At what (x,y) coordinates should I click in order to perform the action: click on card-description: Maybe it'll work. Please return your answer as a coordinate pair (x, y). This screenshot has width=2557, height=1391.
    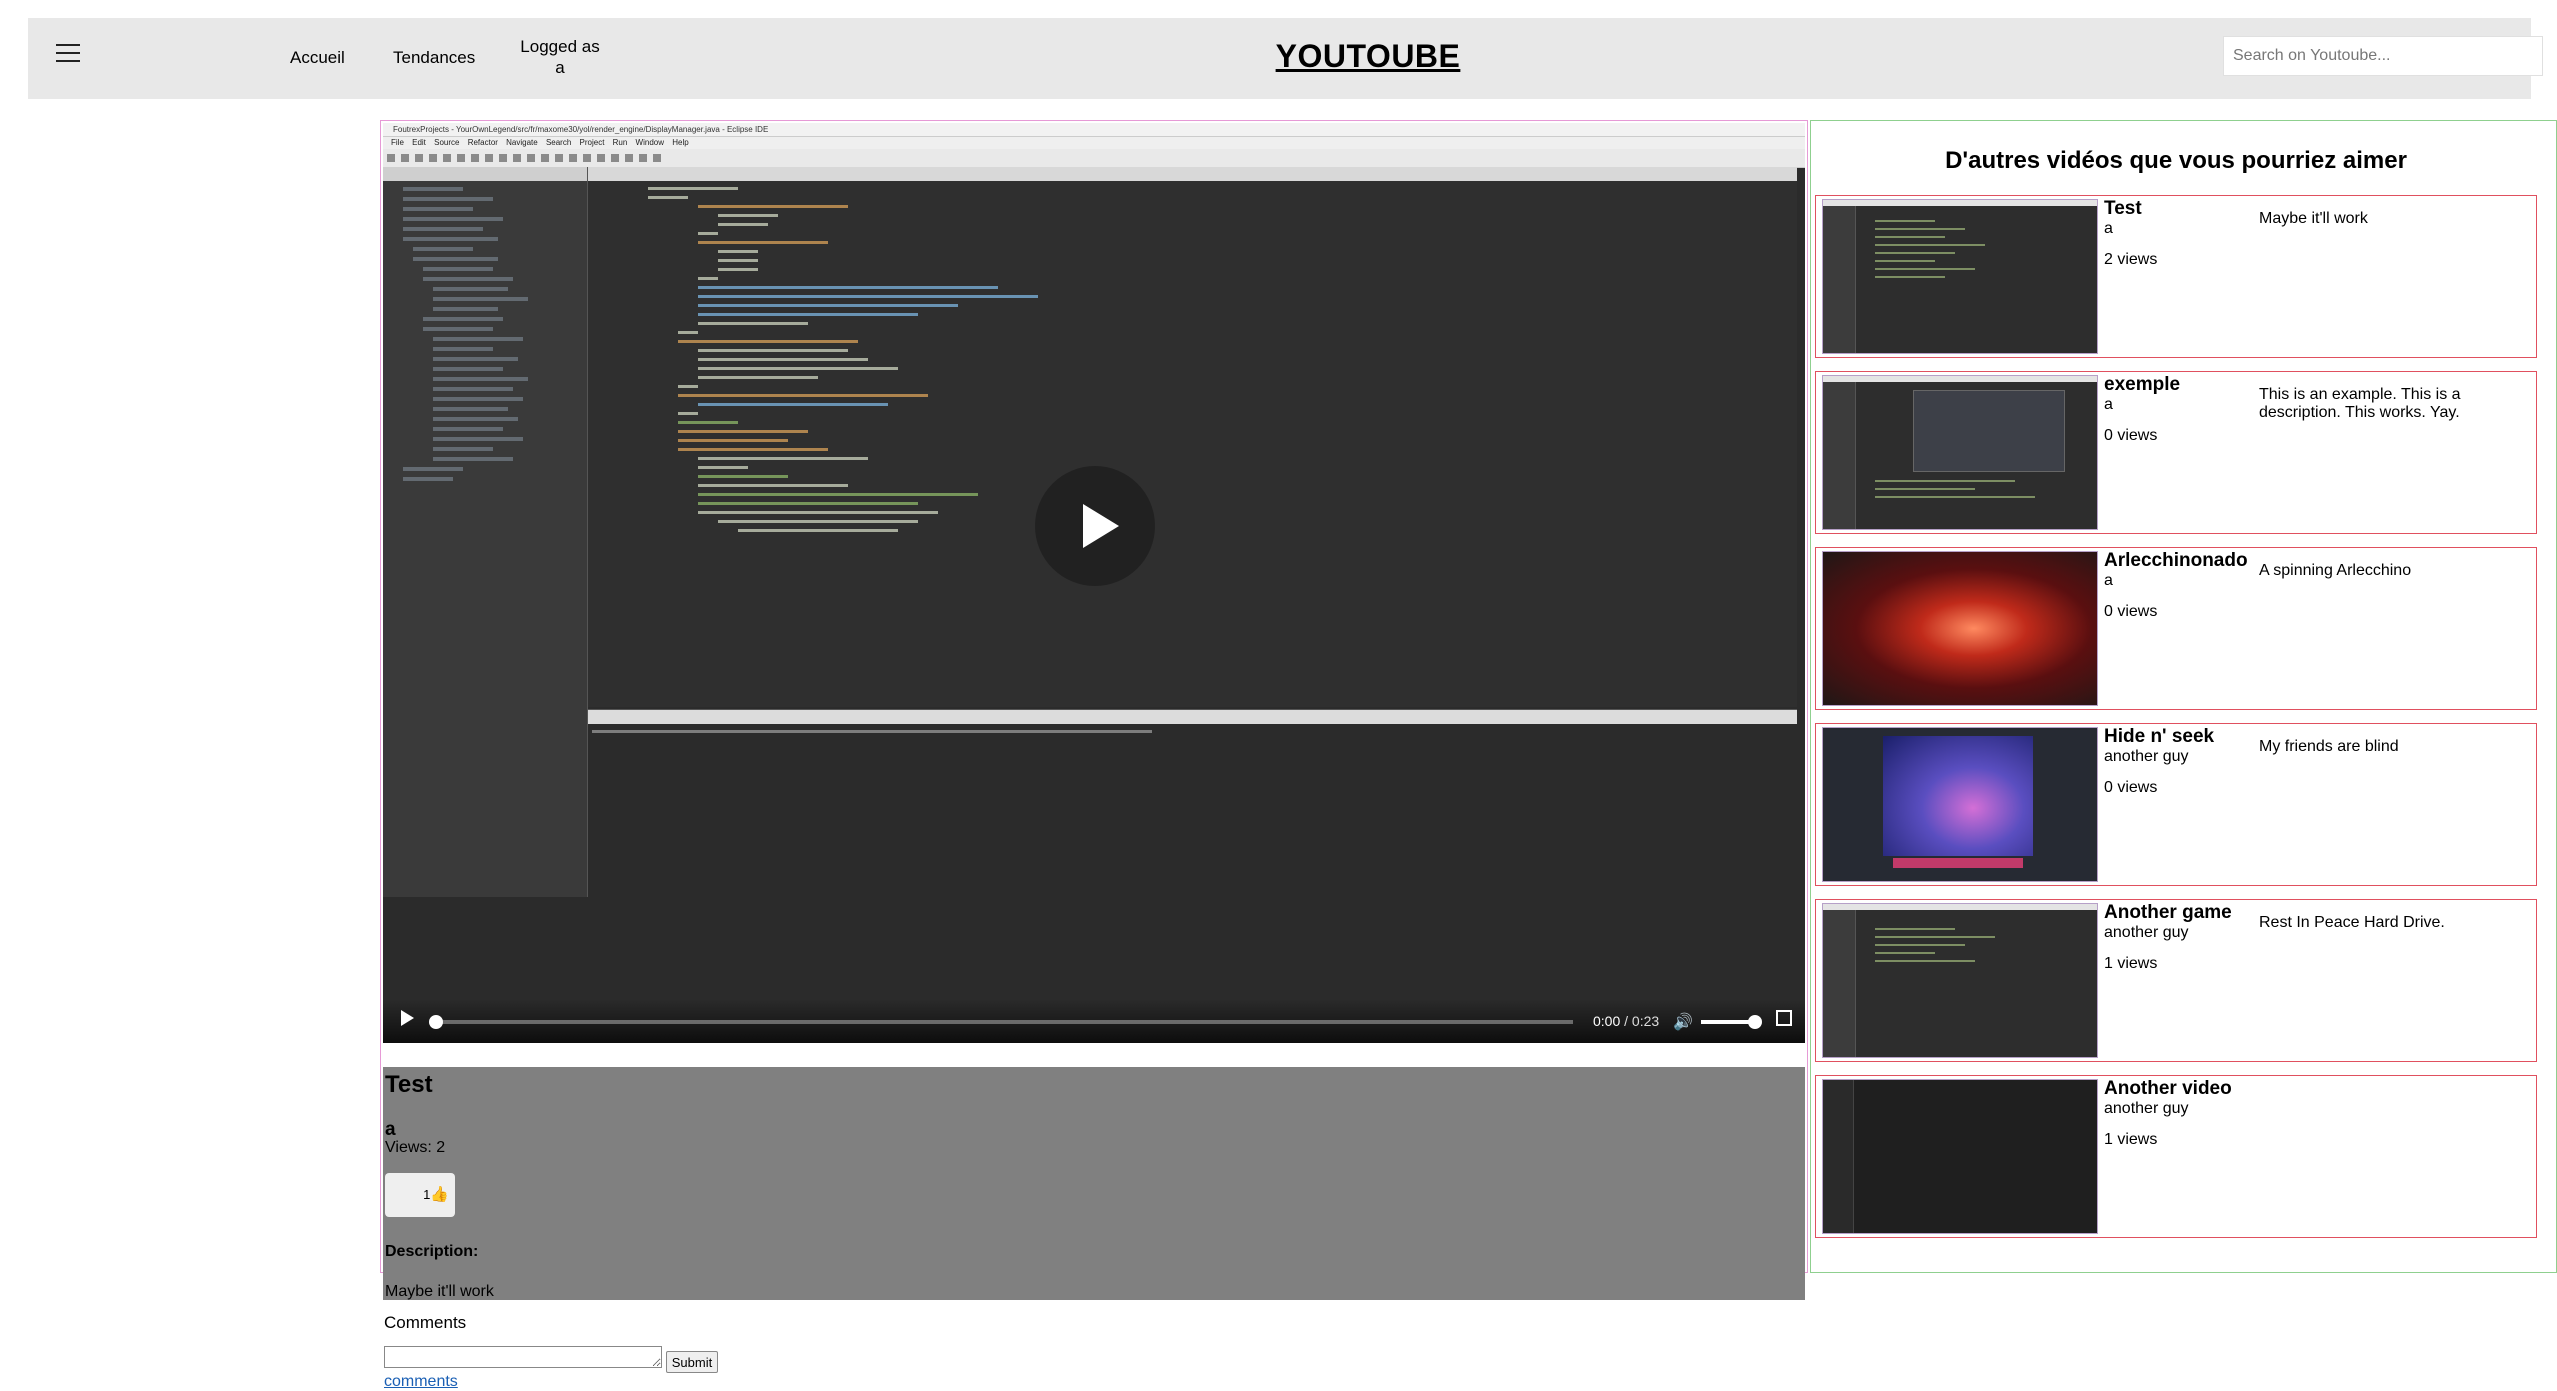
    Looking at the image, I should click on (2313, 218).